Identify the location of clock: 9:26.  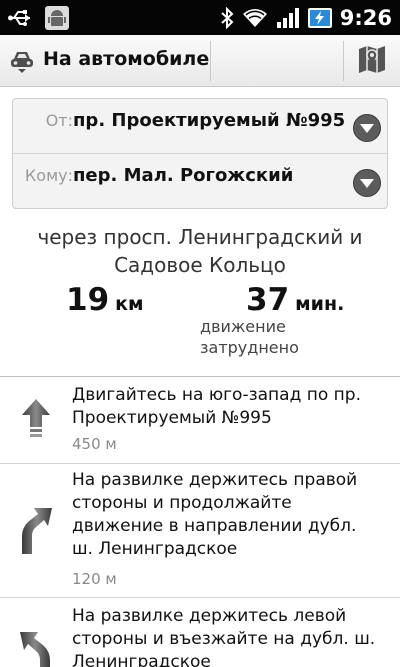
(365, 17).